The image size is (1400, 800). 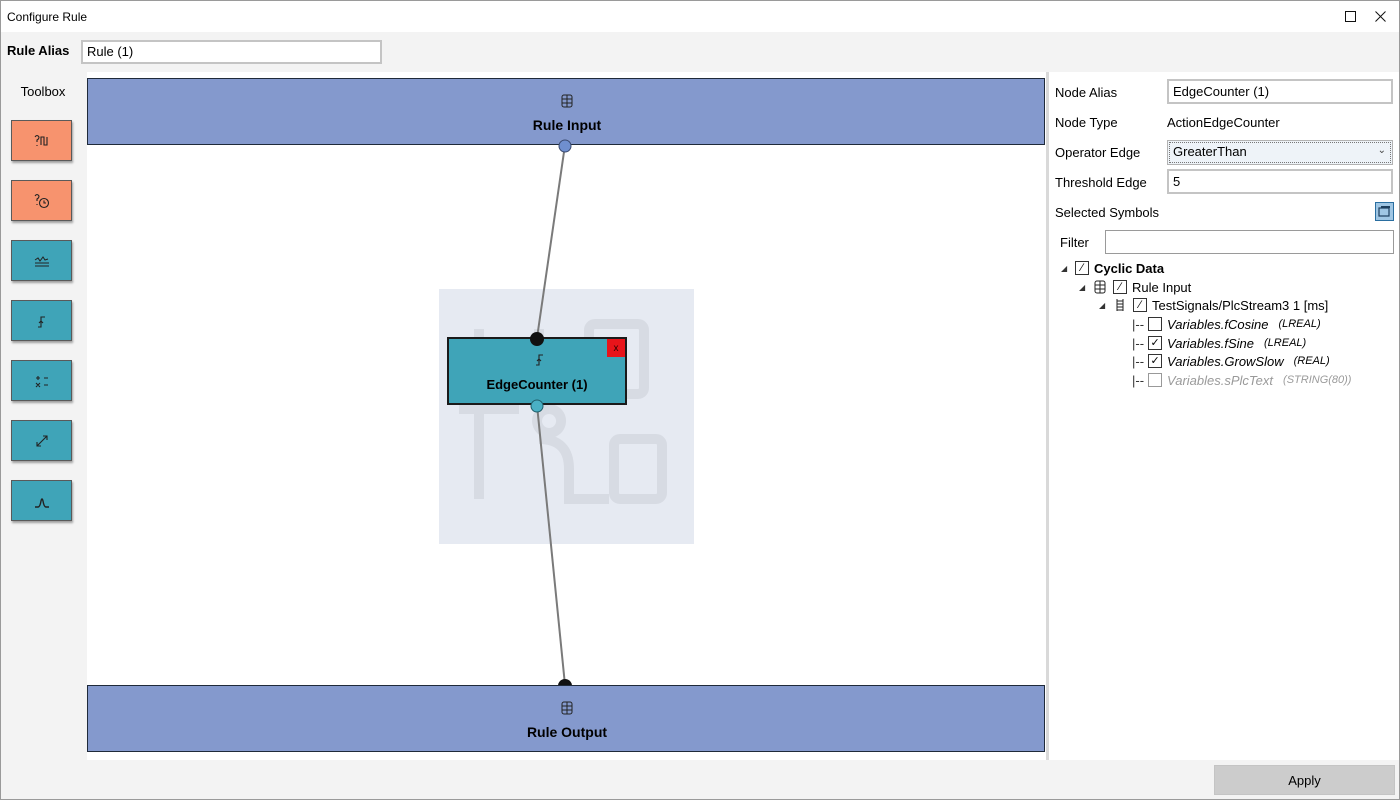 What do you see at coordinates (1218, 324) in the screenshot?
I see `symbol-name: Variables.fCosine` at bounding box center [1218, 324].